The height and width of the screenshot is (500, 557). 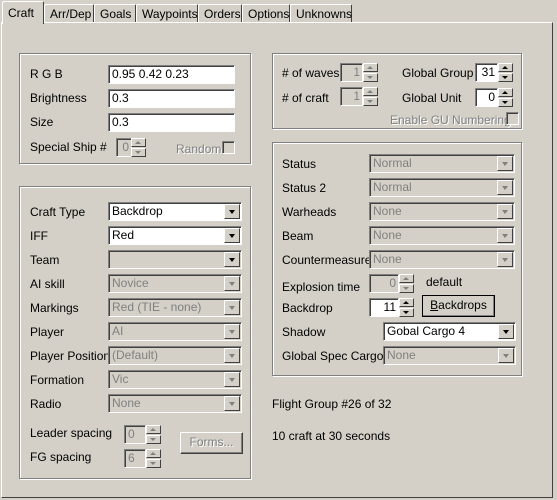 I want to click on shadow-select: Gobal Cargo 4, so click(x=449, y=331).